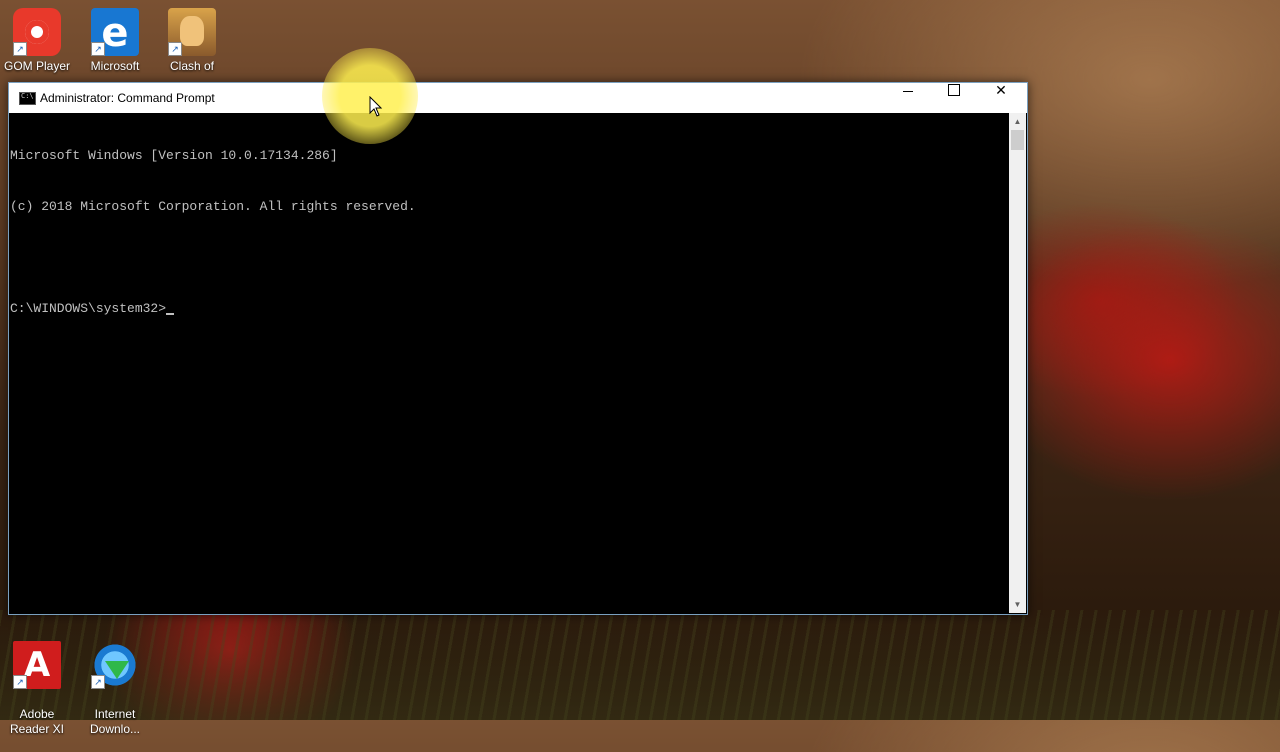 The image size is (1280, 752). What do you see at coordinates (509, 308) in the screenshot?
I see `console-prompt-line: C:\WINDOWS\system32>` at bounding box center [509, 308].